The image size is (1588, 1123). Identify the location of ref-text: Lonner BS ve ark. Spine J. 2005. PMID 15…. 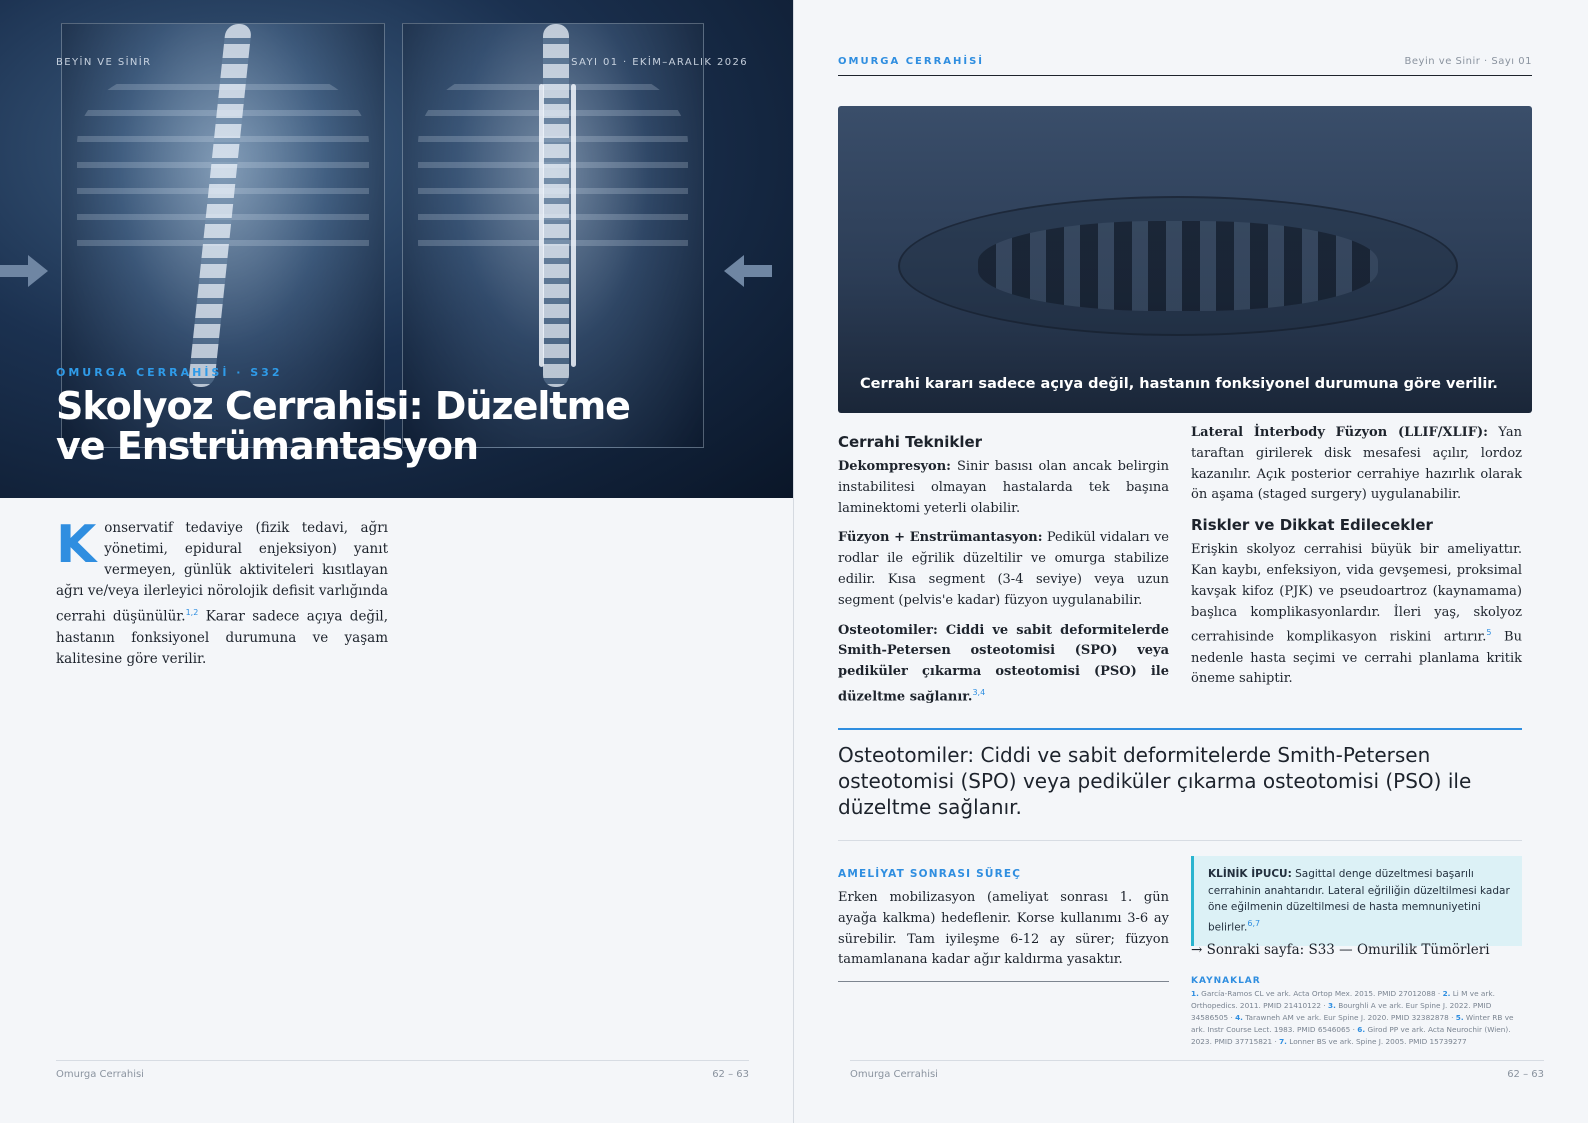
(1376, 1041).